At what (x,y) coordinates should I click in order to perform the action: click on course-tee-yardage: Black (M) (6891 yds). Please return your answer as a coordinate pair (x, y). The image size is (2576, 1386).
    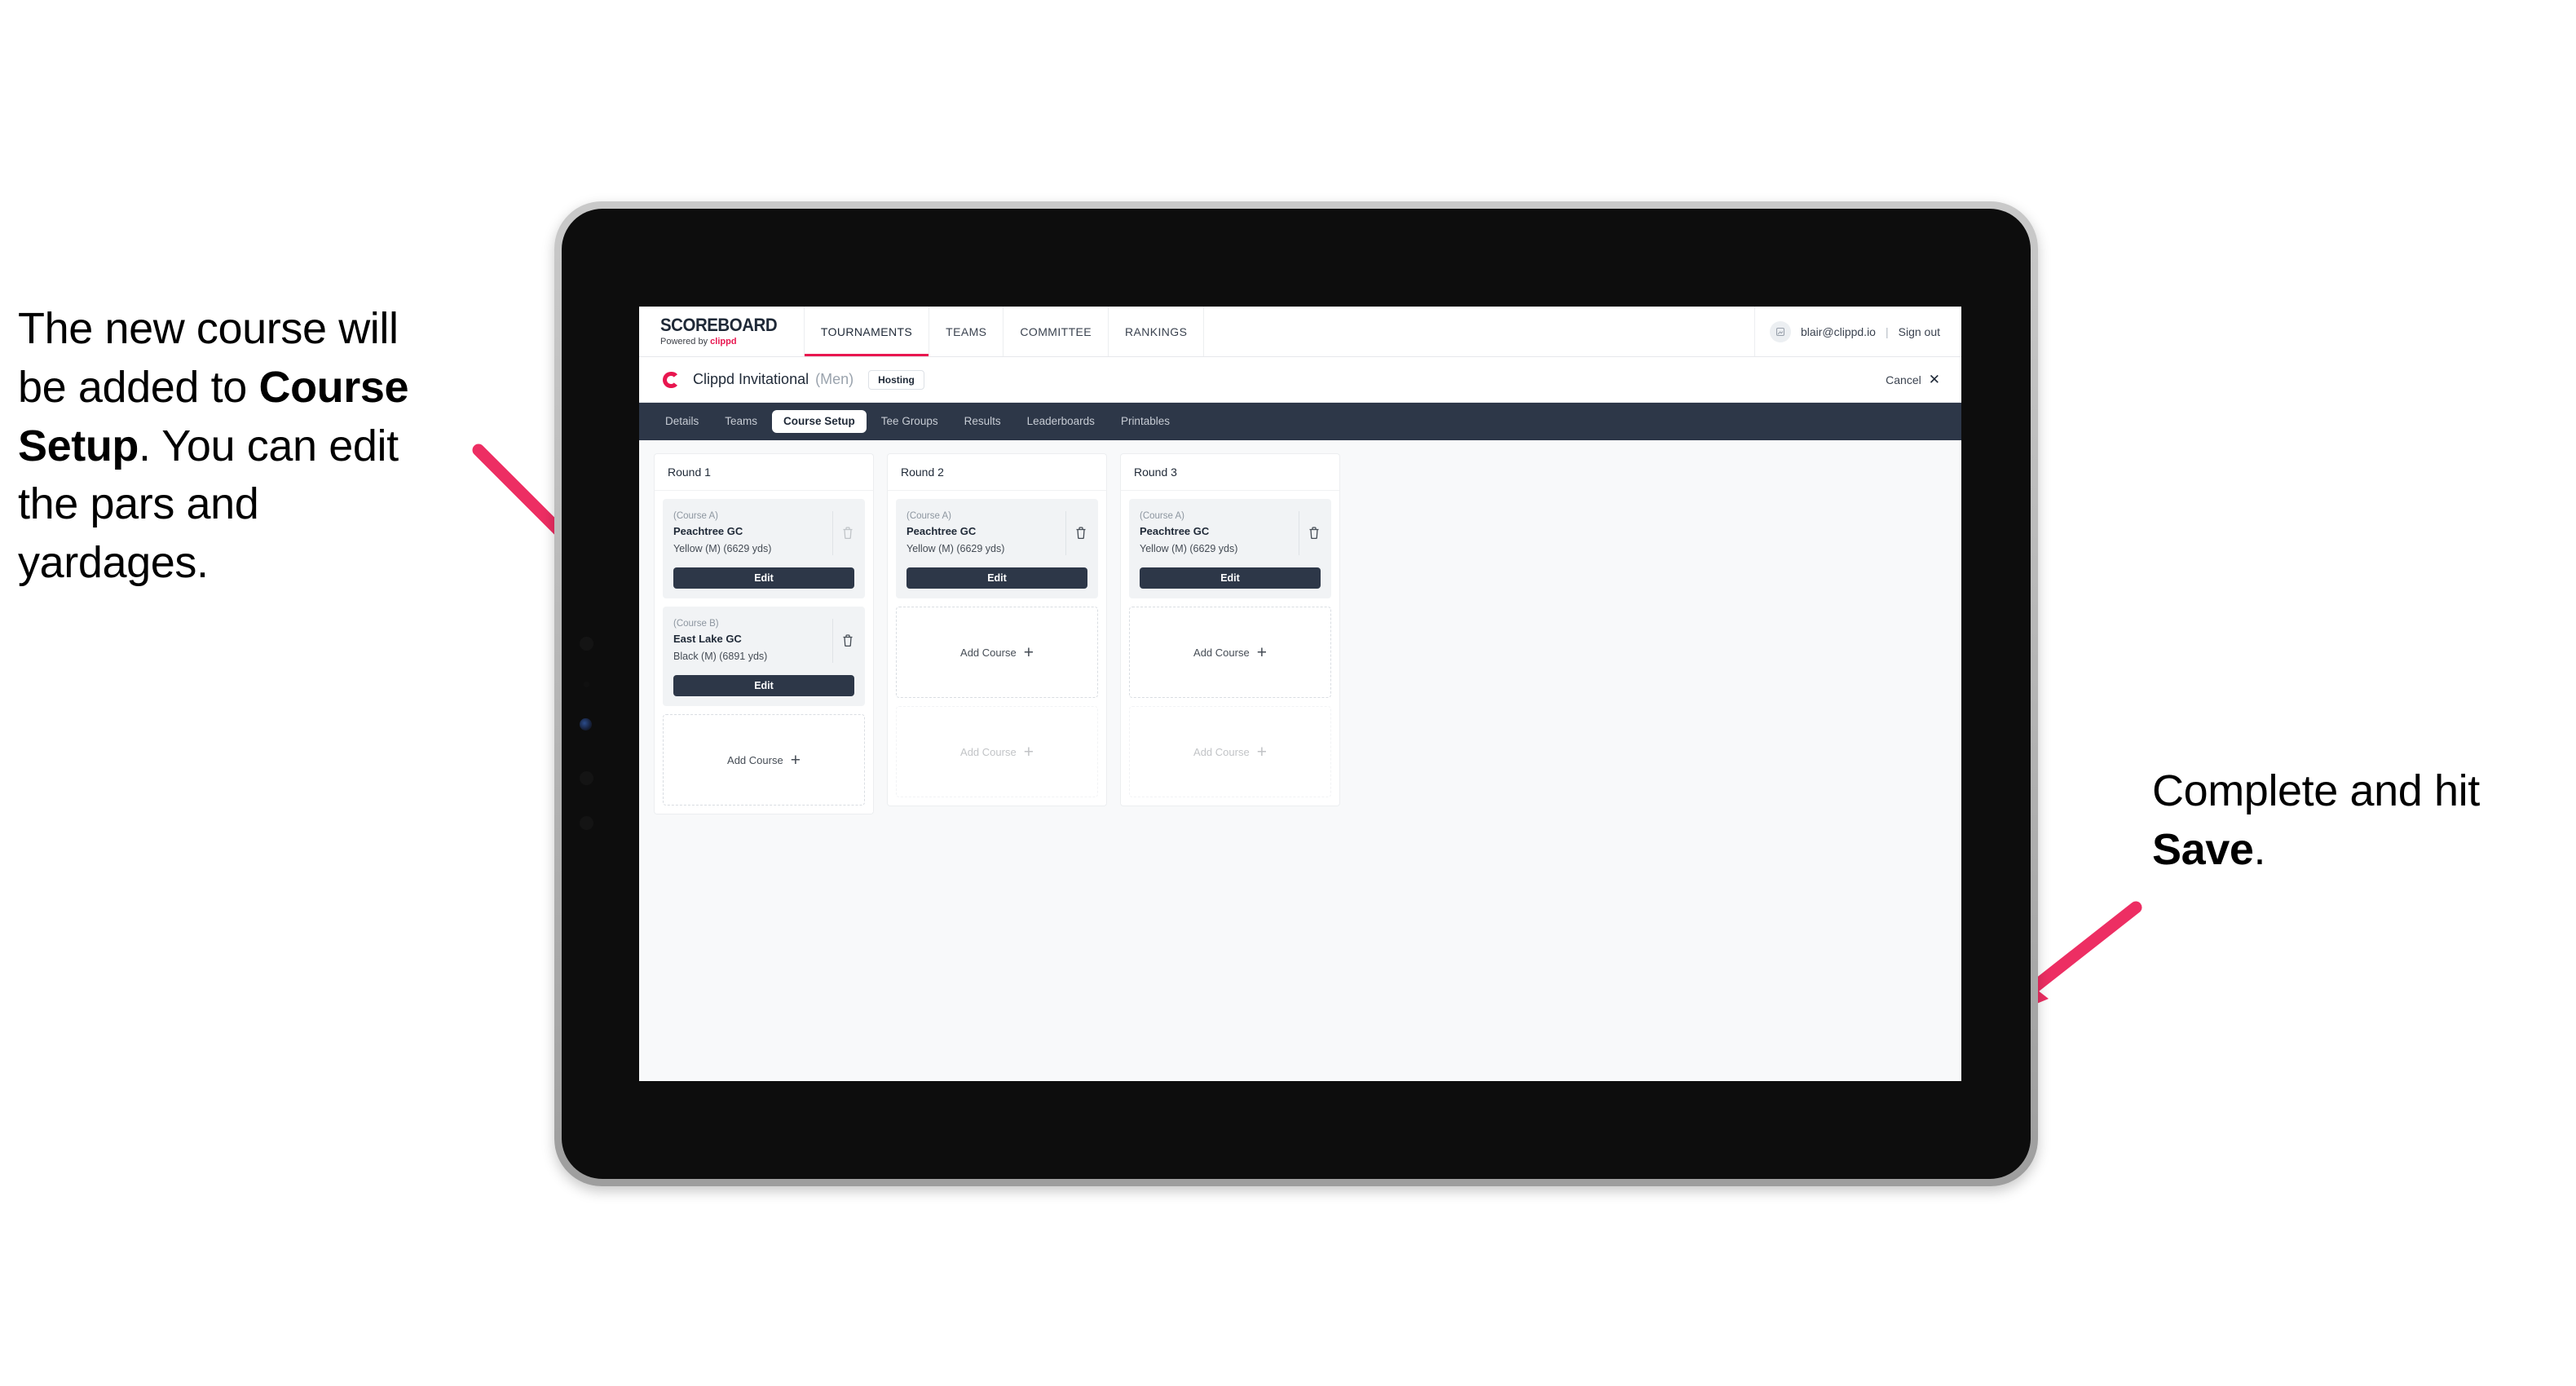
    Looking at the image, I should click on (720, 657).